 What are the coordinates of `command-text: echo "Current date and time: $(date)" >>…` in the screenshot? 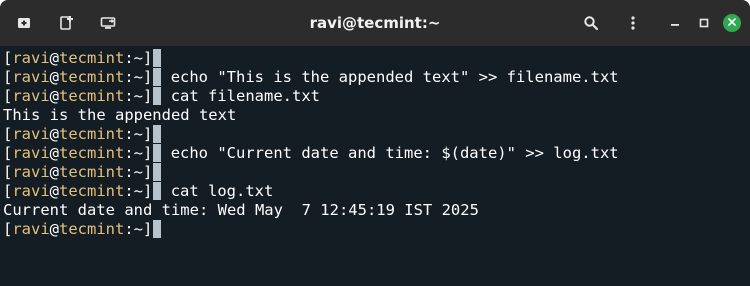 It's located at (390, 153).